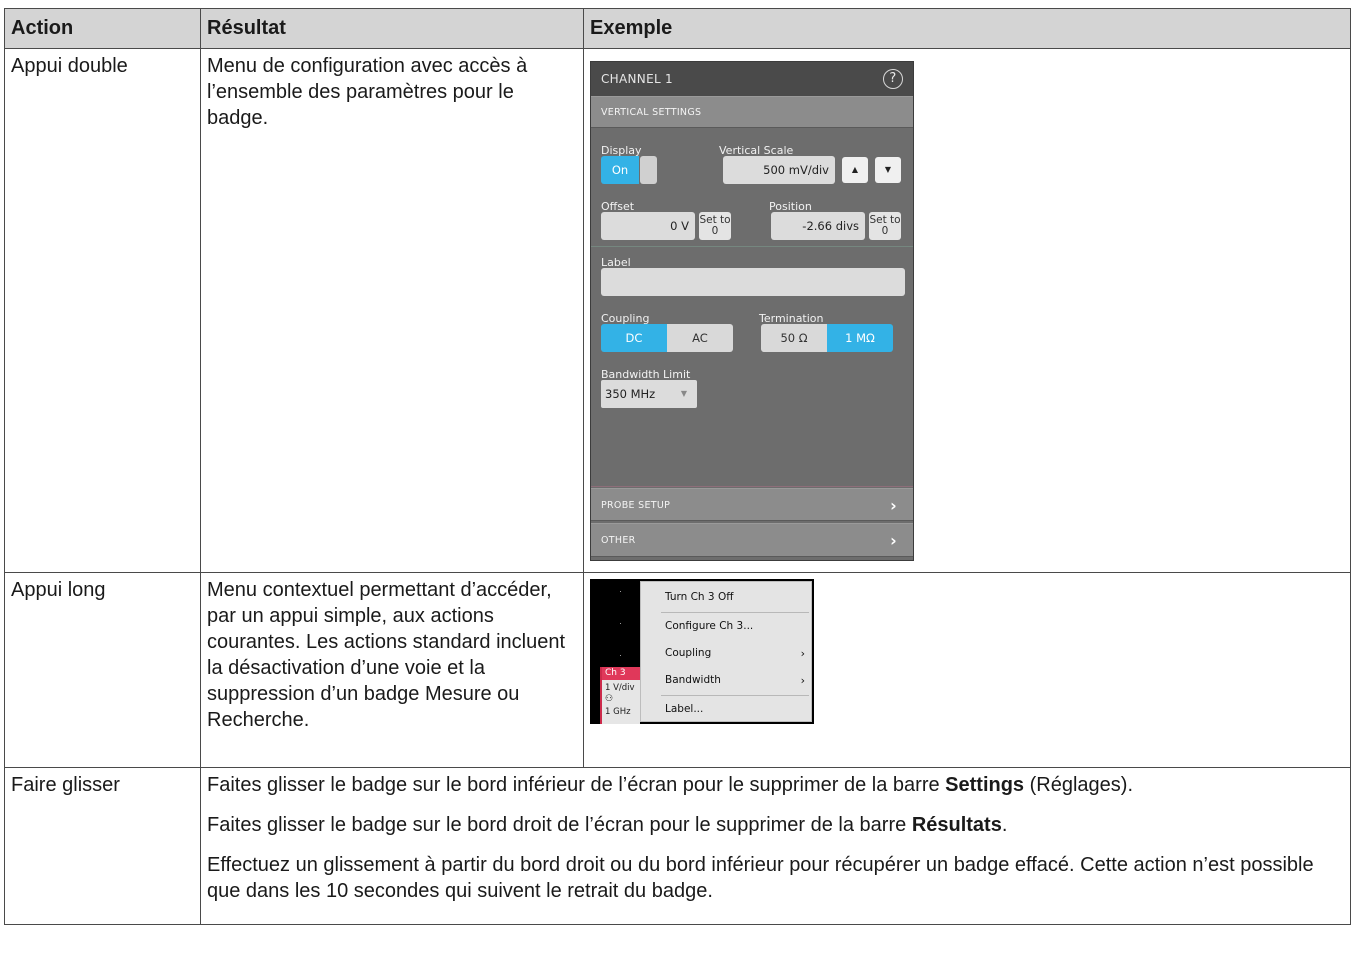 The height and width of the screenshot is (958, 1351). Describe the element at coordinates (752, 112) in the screenshot. I see `section-vertical-settings: VERTICAL SETTINGS` at that location.